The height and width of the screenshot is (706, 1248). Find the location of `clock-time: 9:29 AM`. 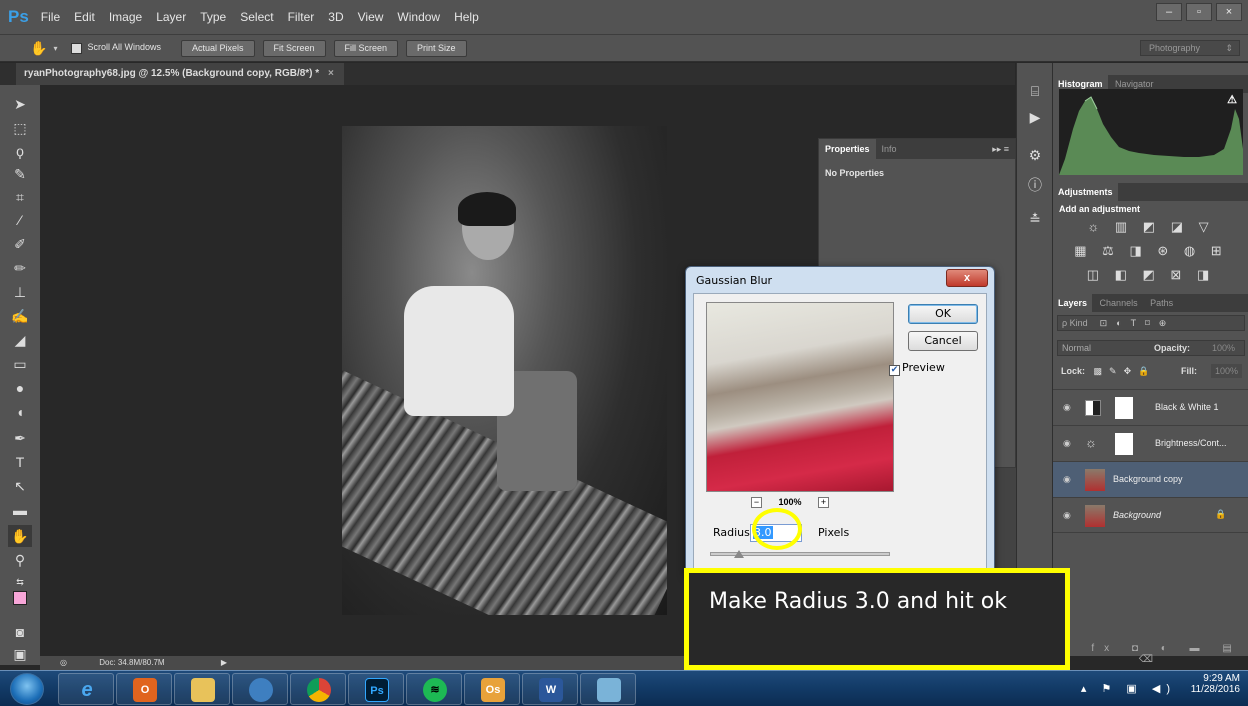

clock-time: 9:29 AM is located at coordinates (1215, 678).